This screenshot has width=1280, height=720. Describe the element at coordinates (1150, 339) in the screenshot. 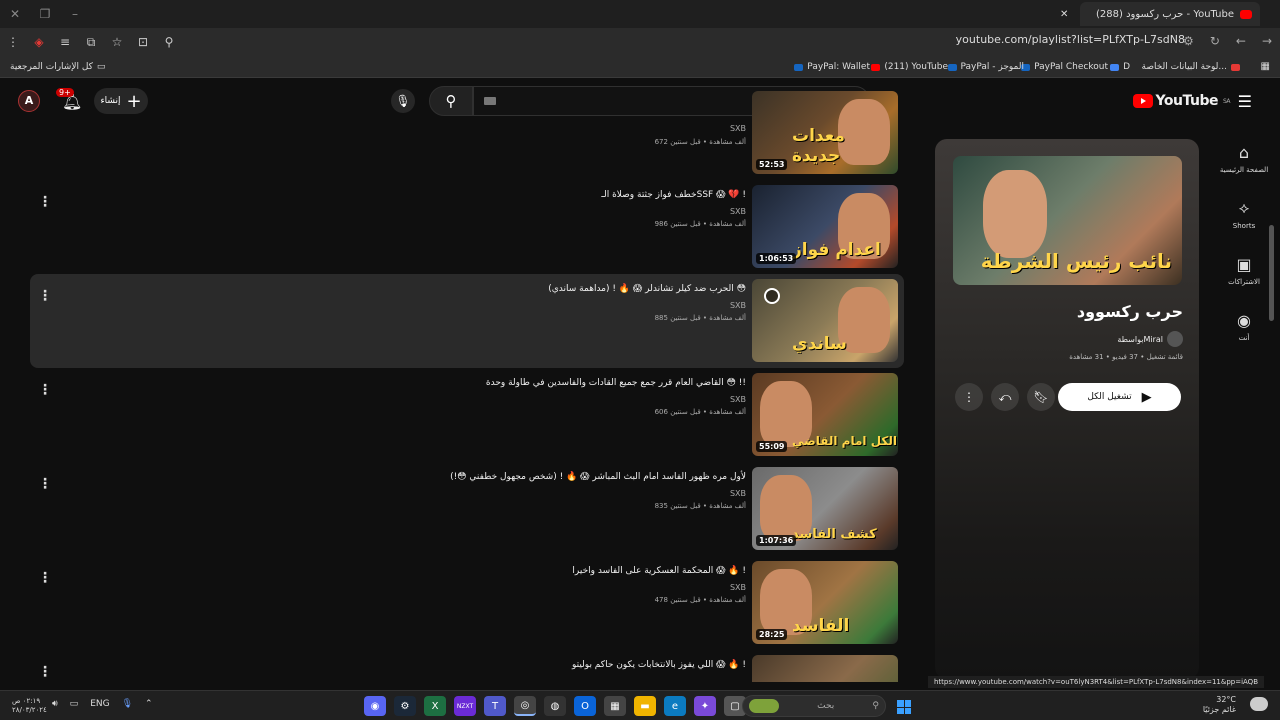

I see `playlist-owner: بواسطةMiral` at that location.